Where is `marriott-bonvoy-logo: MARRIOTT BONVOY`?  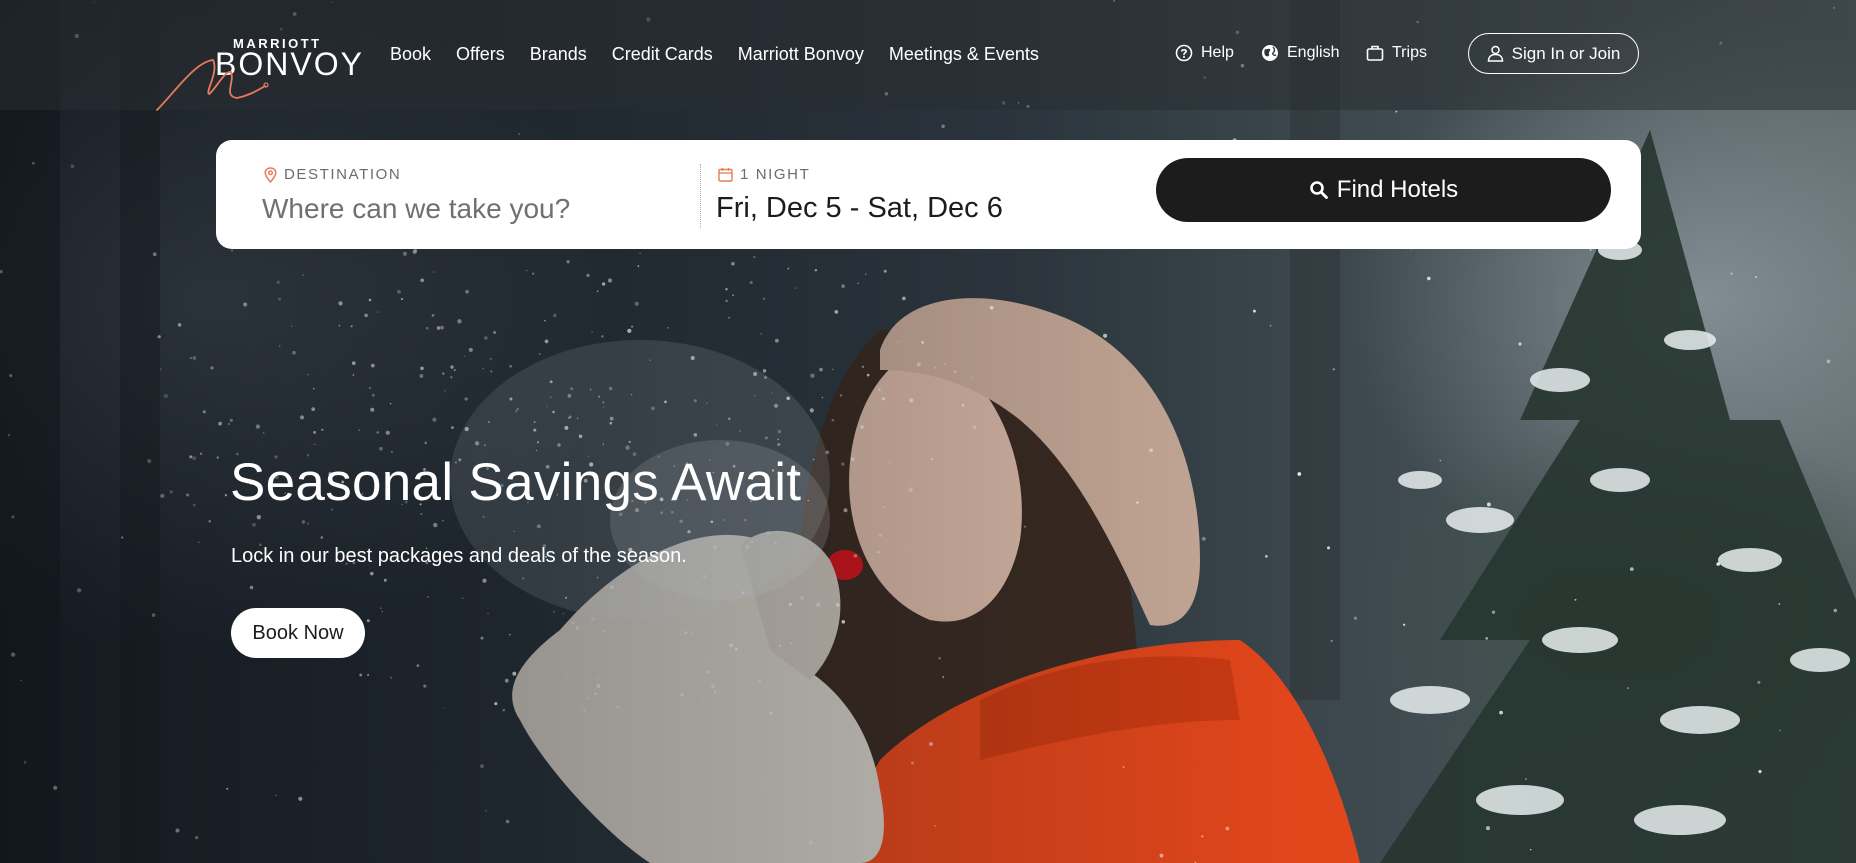
marriott-bonvoy-logo: MARRIOTT BONVOY is located at coordinates (258, 72).